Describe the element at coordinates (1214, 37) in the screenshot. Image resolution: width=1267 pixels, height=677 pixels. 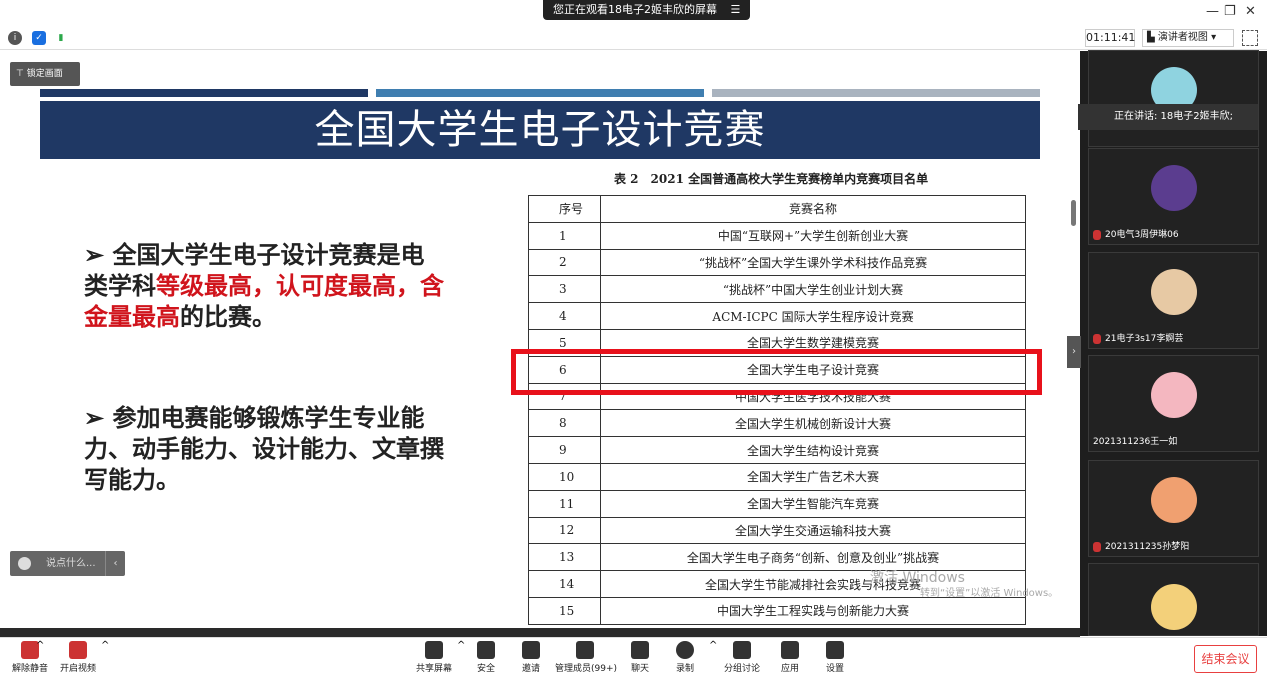
I see `chevron-down-icon: ▾` at that location.